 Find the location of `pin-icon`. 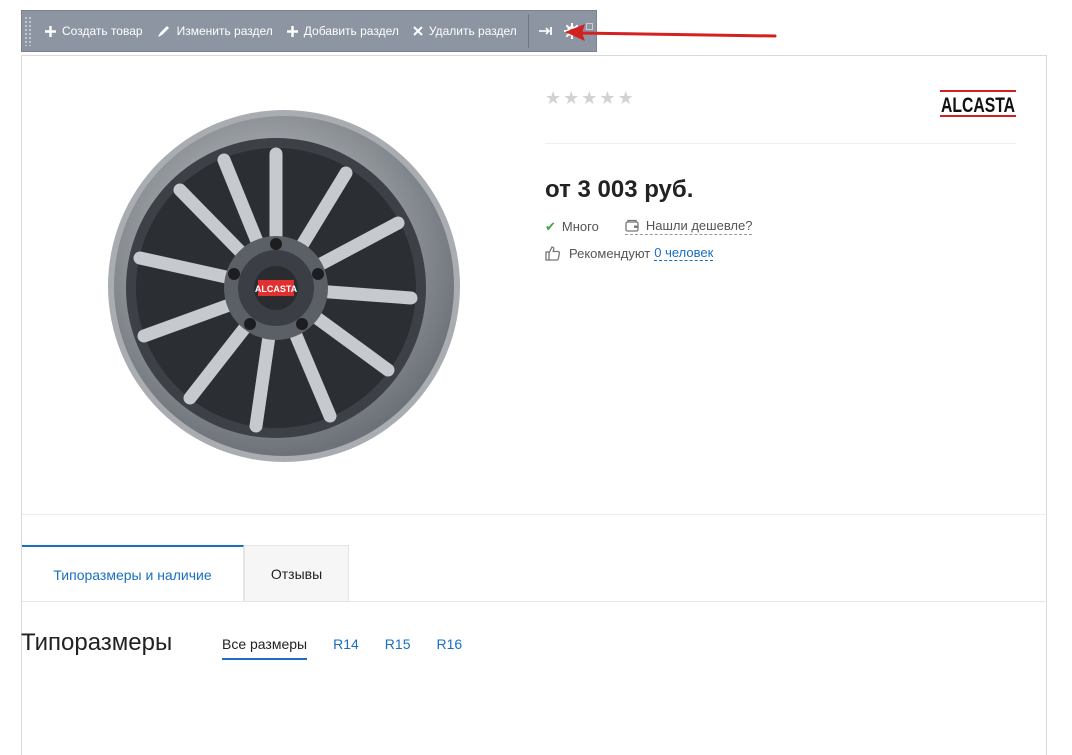

pin-icon is located at coordinates (545, 31).